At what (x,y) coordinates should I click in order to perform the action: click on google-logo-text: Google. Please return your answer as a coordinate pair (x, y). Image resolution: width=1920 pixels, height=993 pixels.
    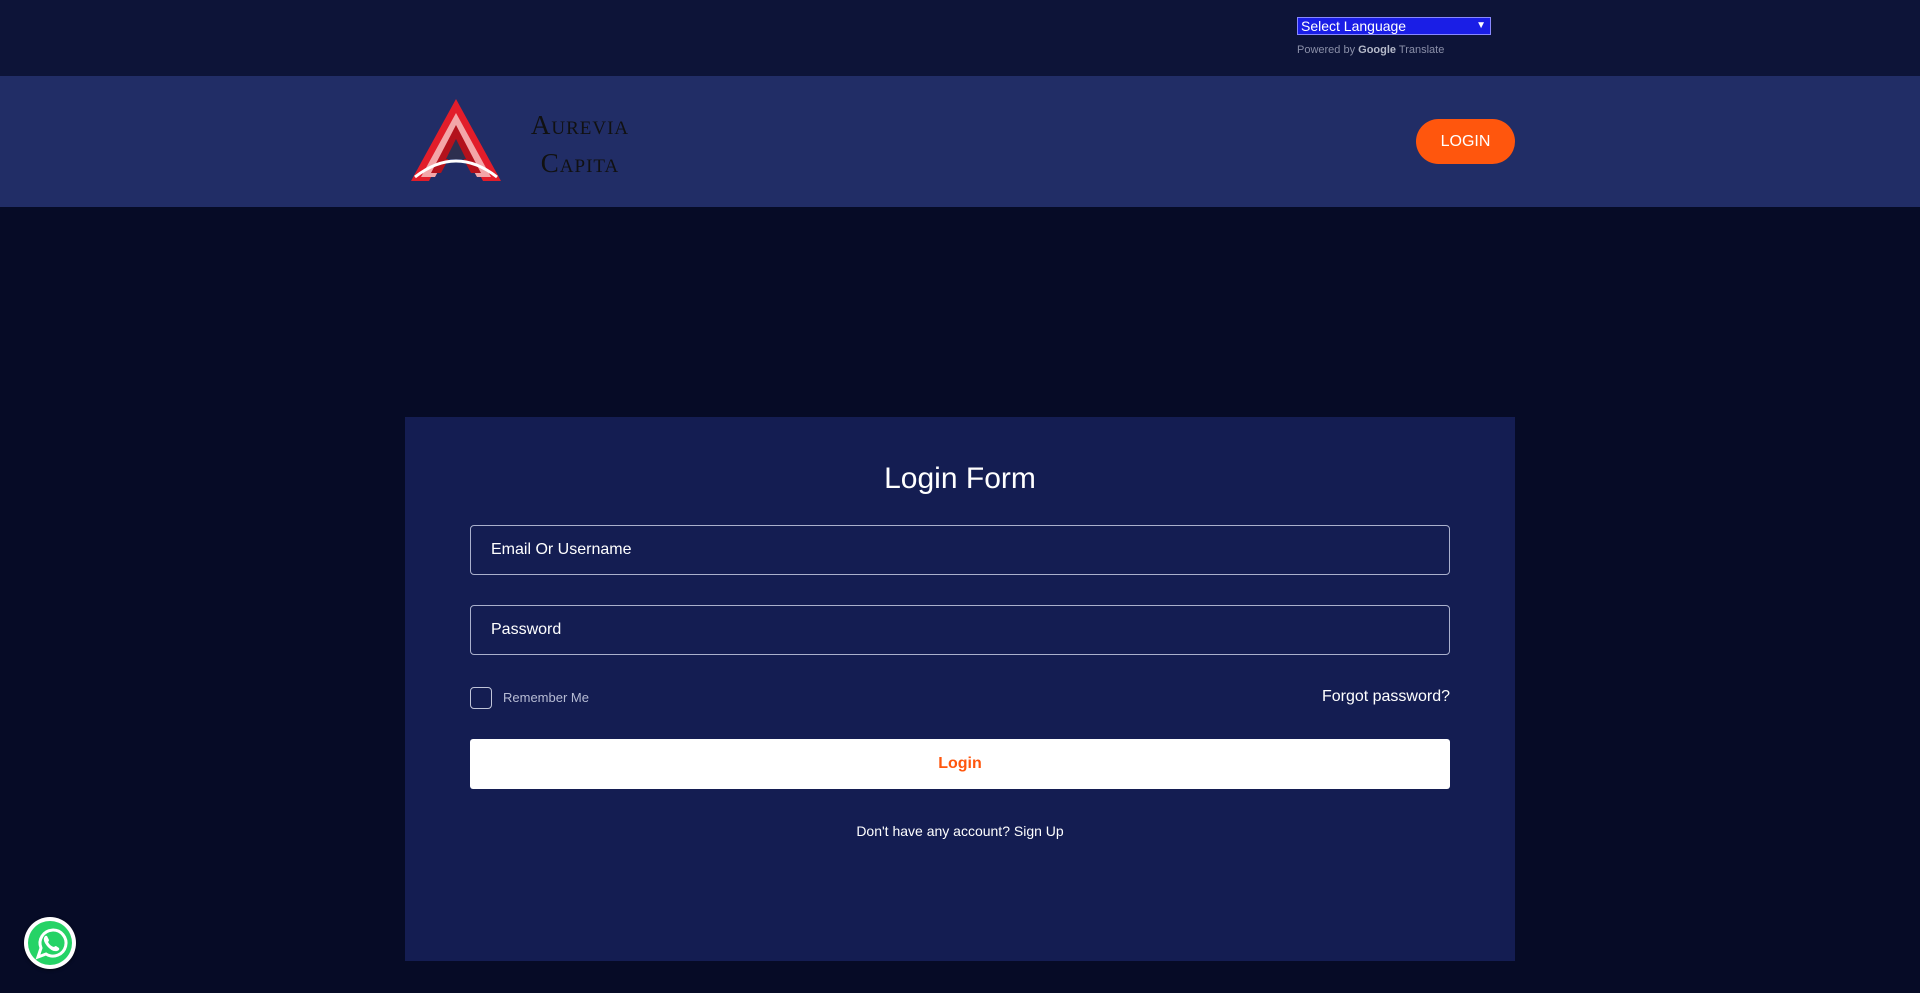
    Looking at the image, I should click on (1377, 50).